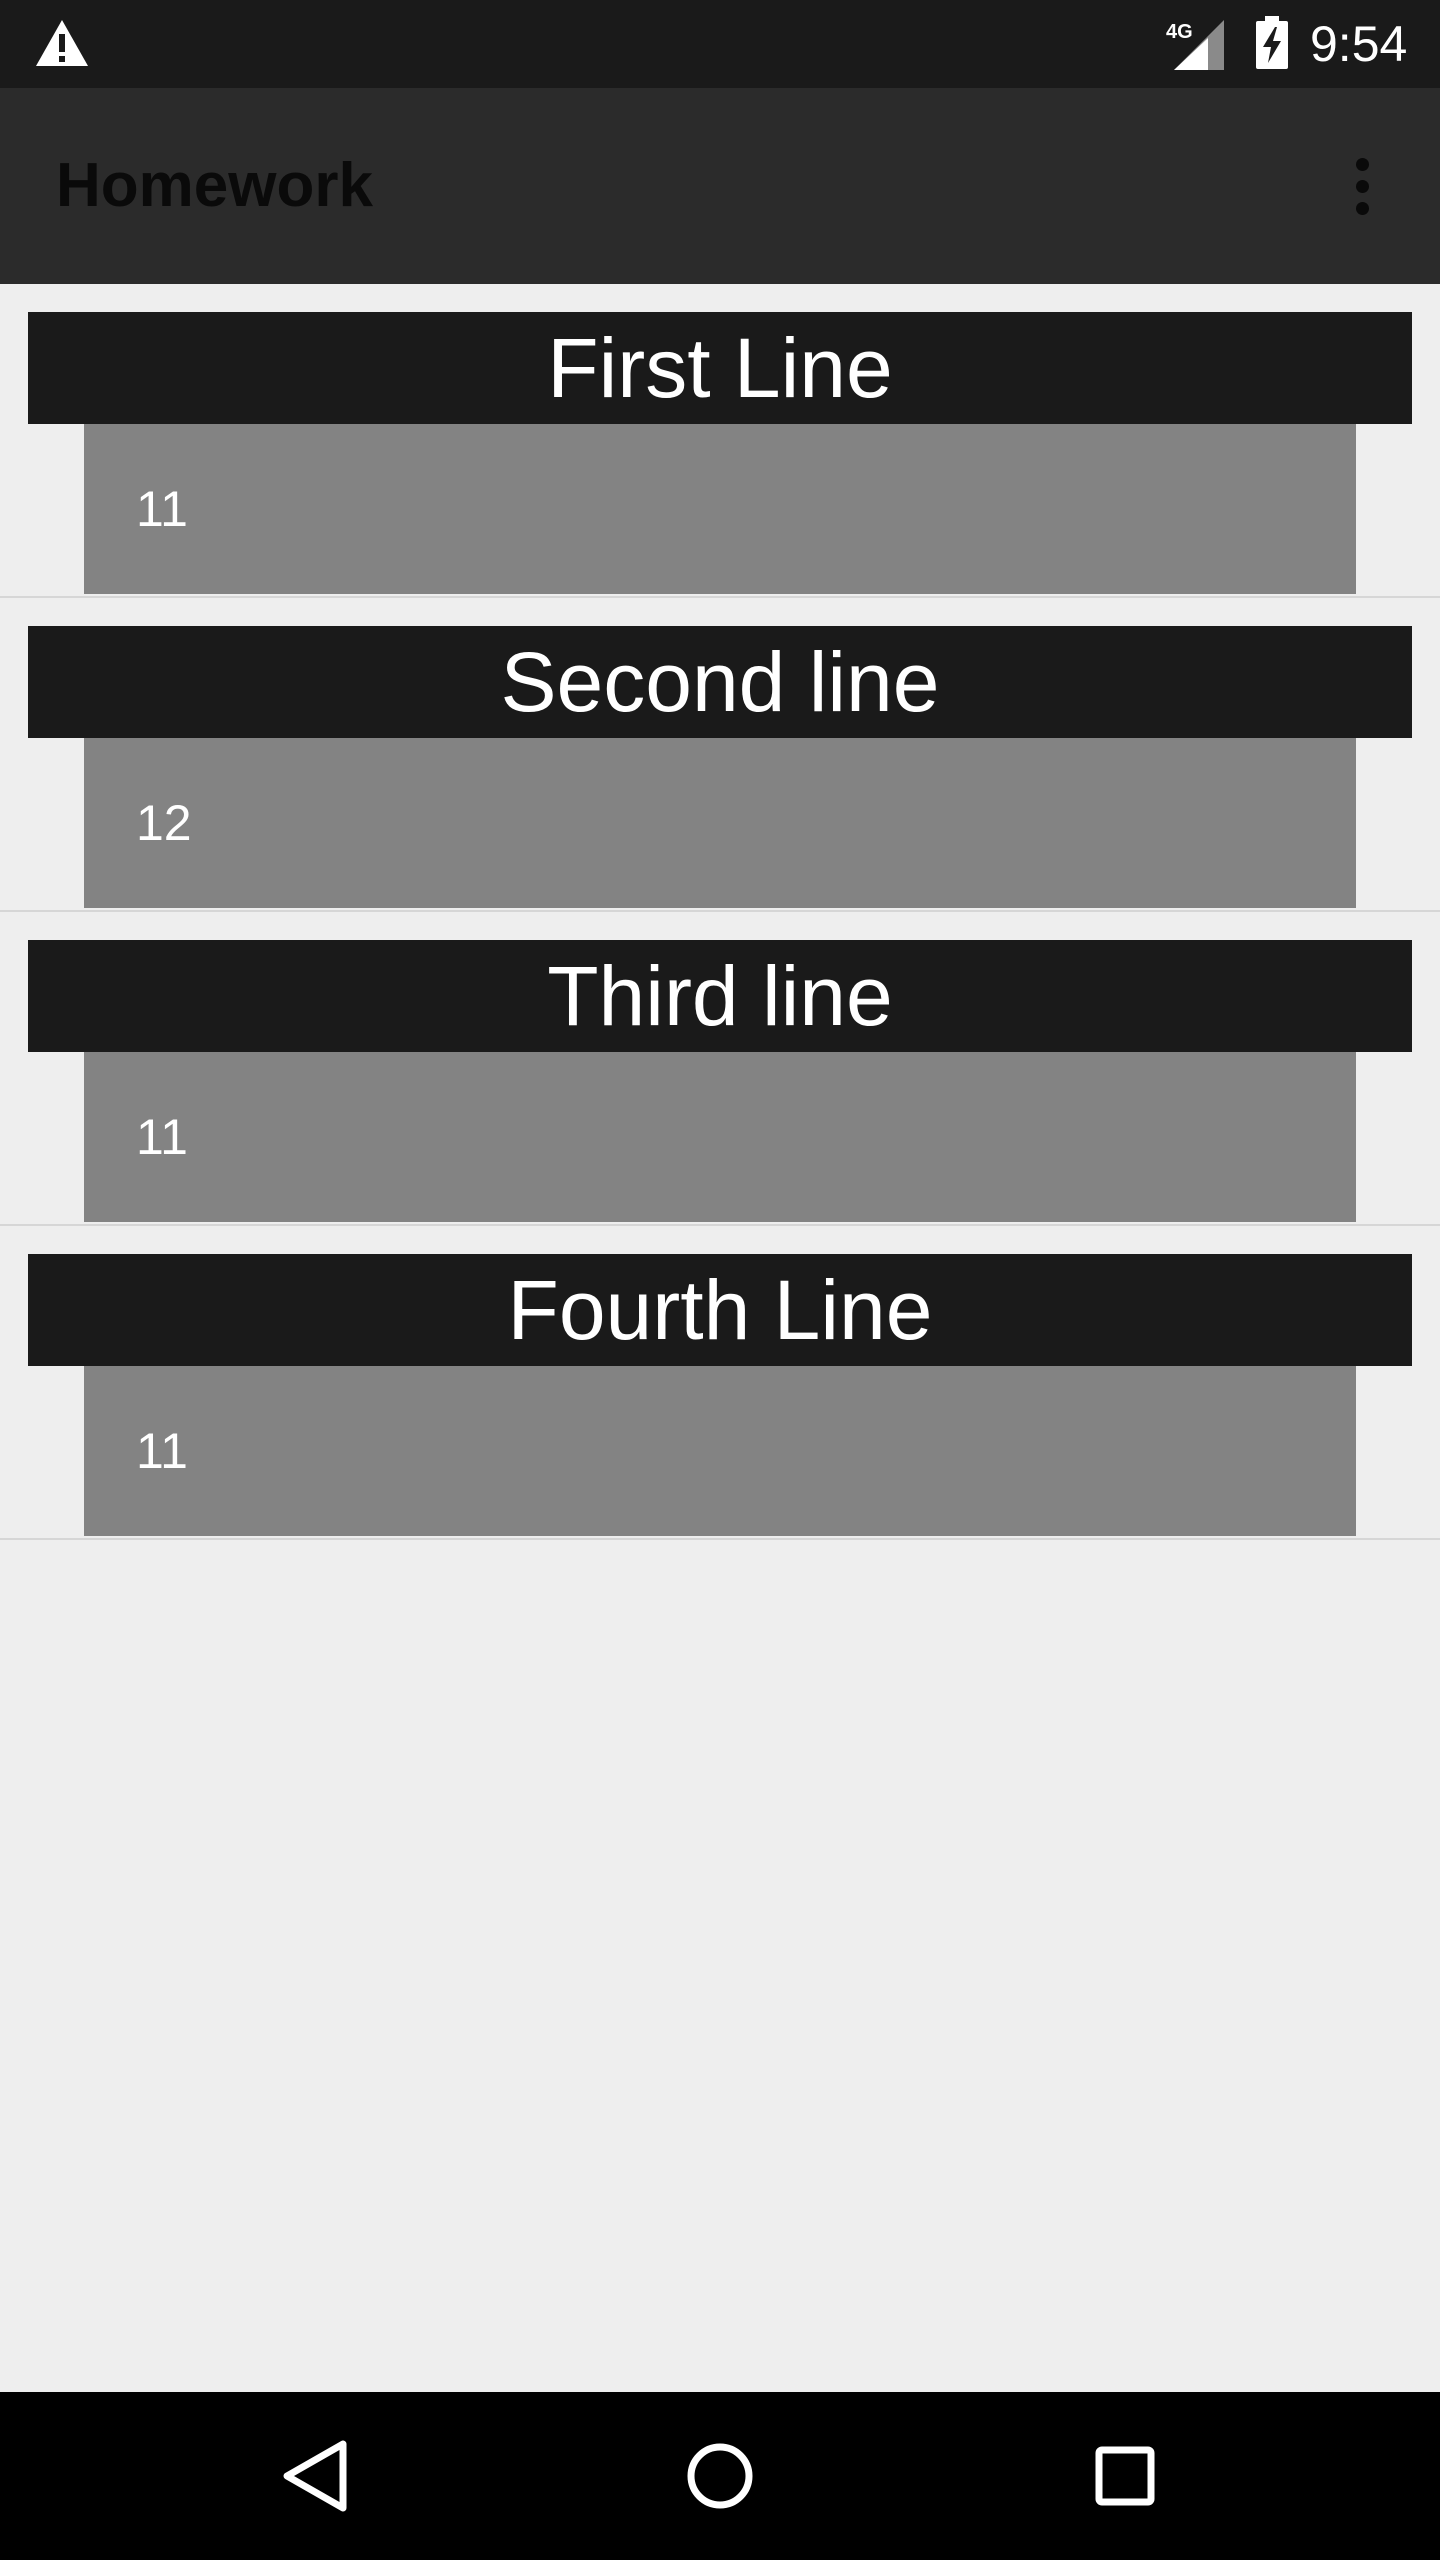 Image resolution: width=1440 pixels, height=2560 pixels. Describe the element at coordinates (1179, 32) in the screenshot. I see `network-type-label: 4G` at that location.